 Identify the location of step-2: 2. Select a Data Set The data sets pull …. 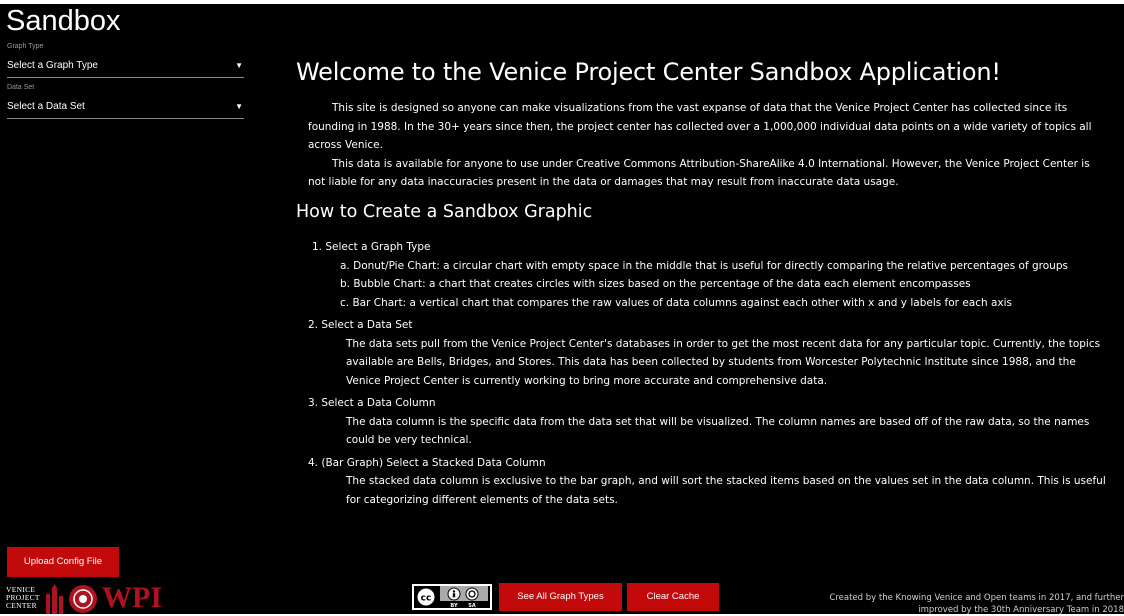
(708, 353).